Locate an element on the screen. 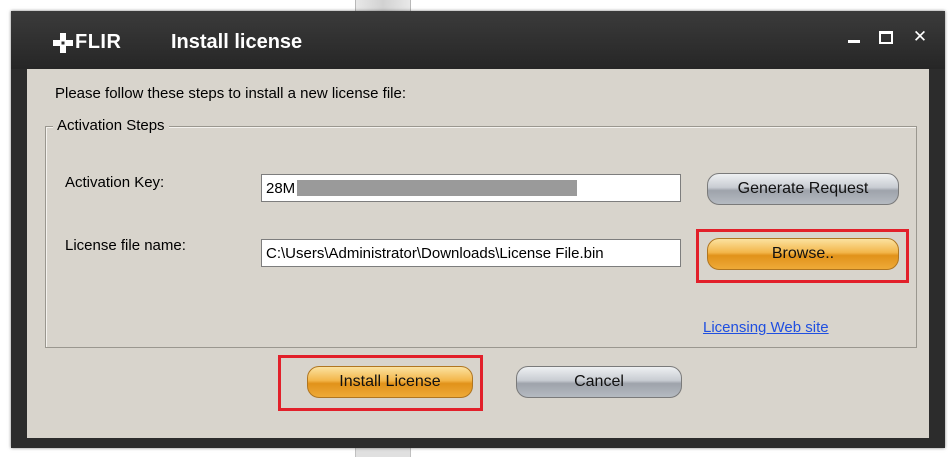 Image resolution: width=951 pixels, height=457 pixels. brand-label: FLIR is located at coordinates (98, 42).